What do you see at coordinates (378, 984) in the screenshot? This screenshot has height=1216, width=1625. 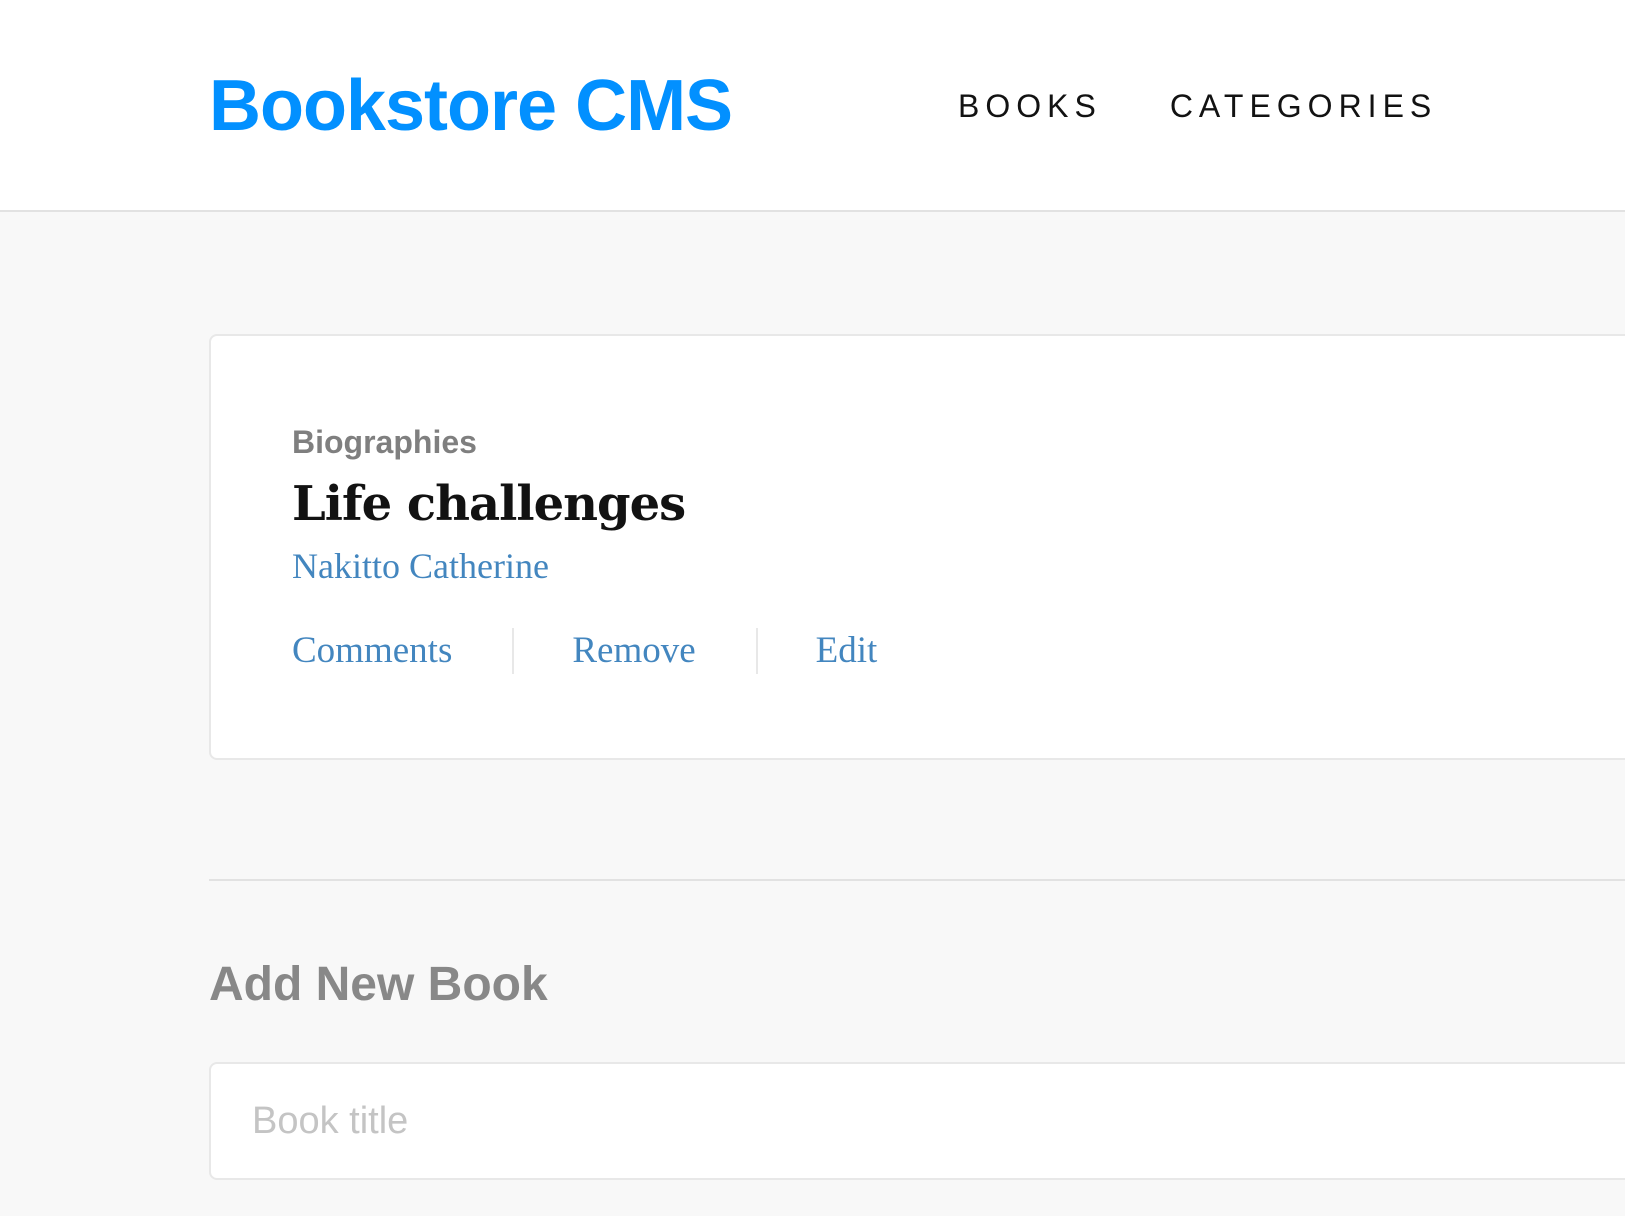 I see `add-book-heading: Add New Book` at bounding box center [378, 984].